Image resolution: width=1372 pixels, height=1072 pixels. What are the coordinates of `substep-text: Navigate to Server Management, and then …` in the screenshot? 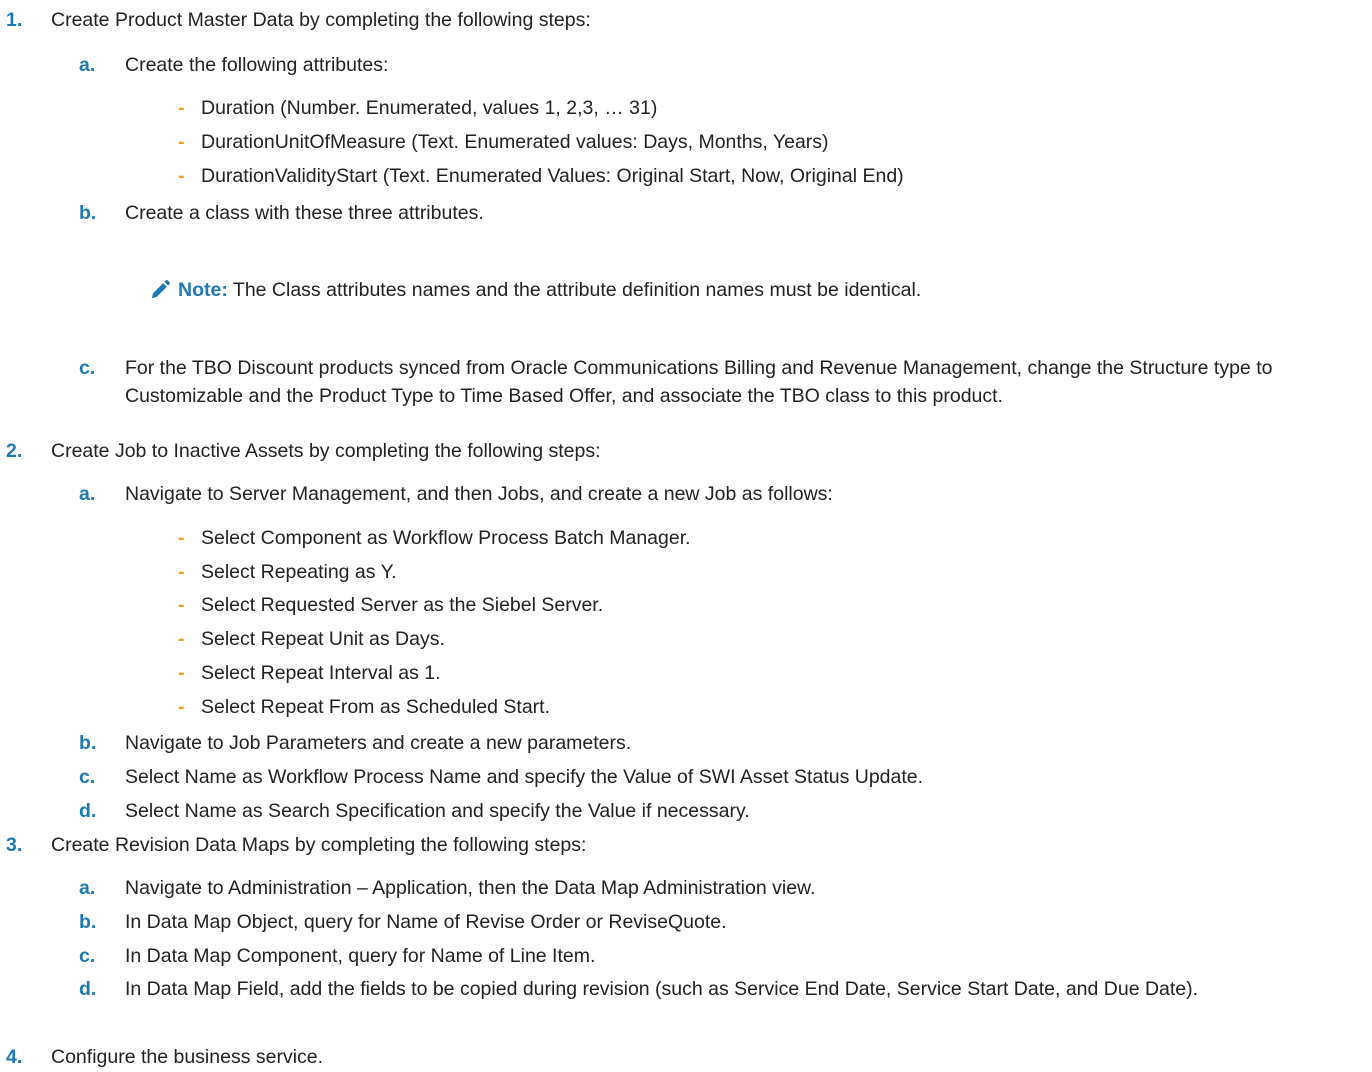 It's located at (479, 494).